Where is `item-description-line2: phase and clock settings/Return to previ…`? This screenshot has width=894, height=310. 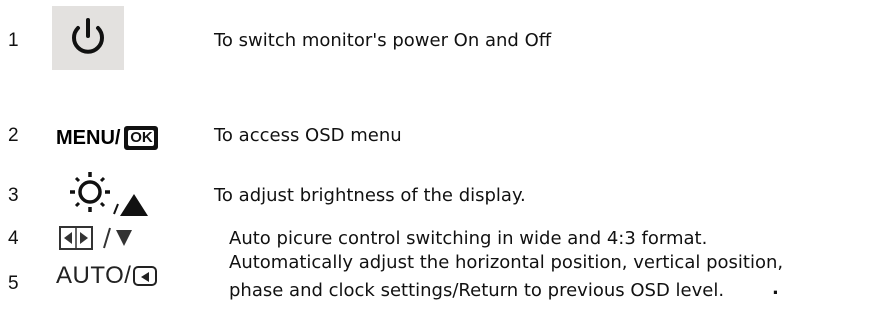
item-description-line2: phase and clock settings/Return to previ… is located at coordinates (477, 290).